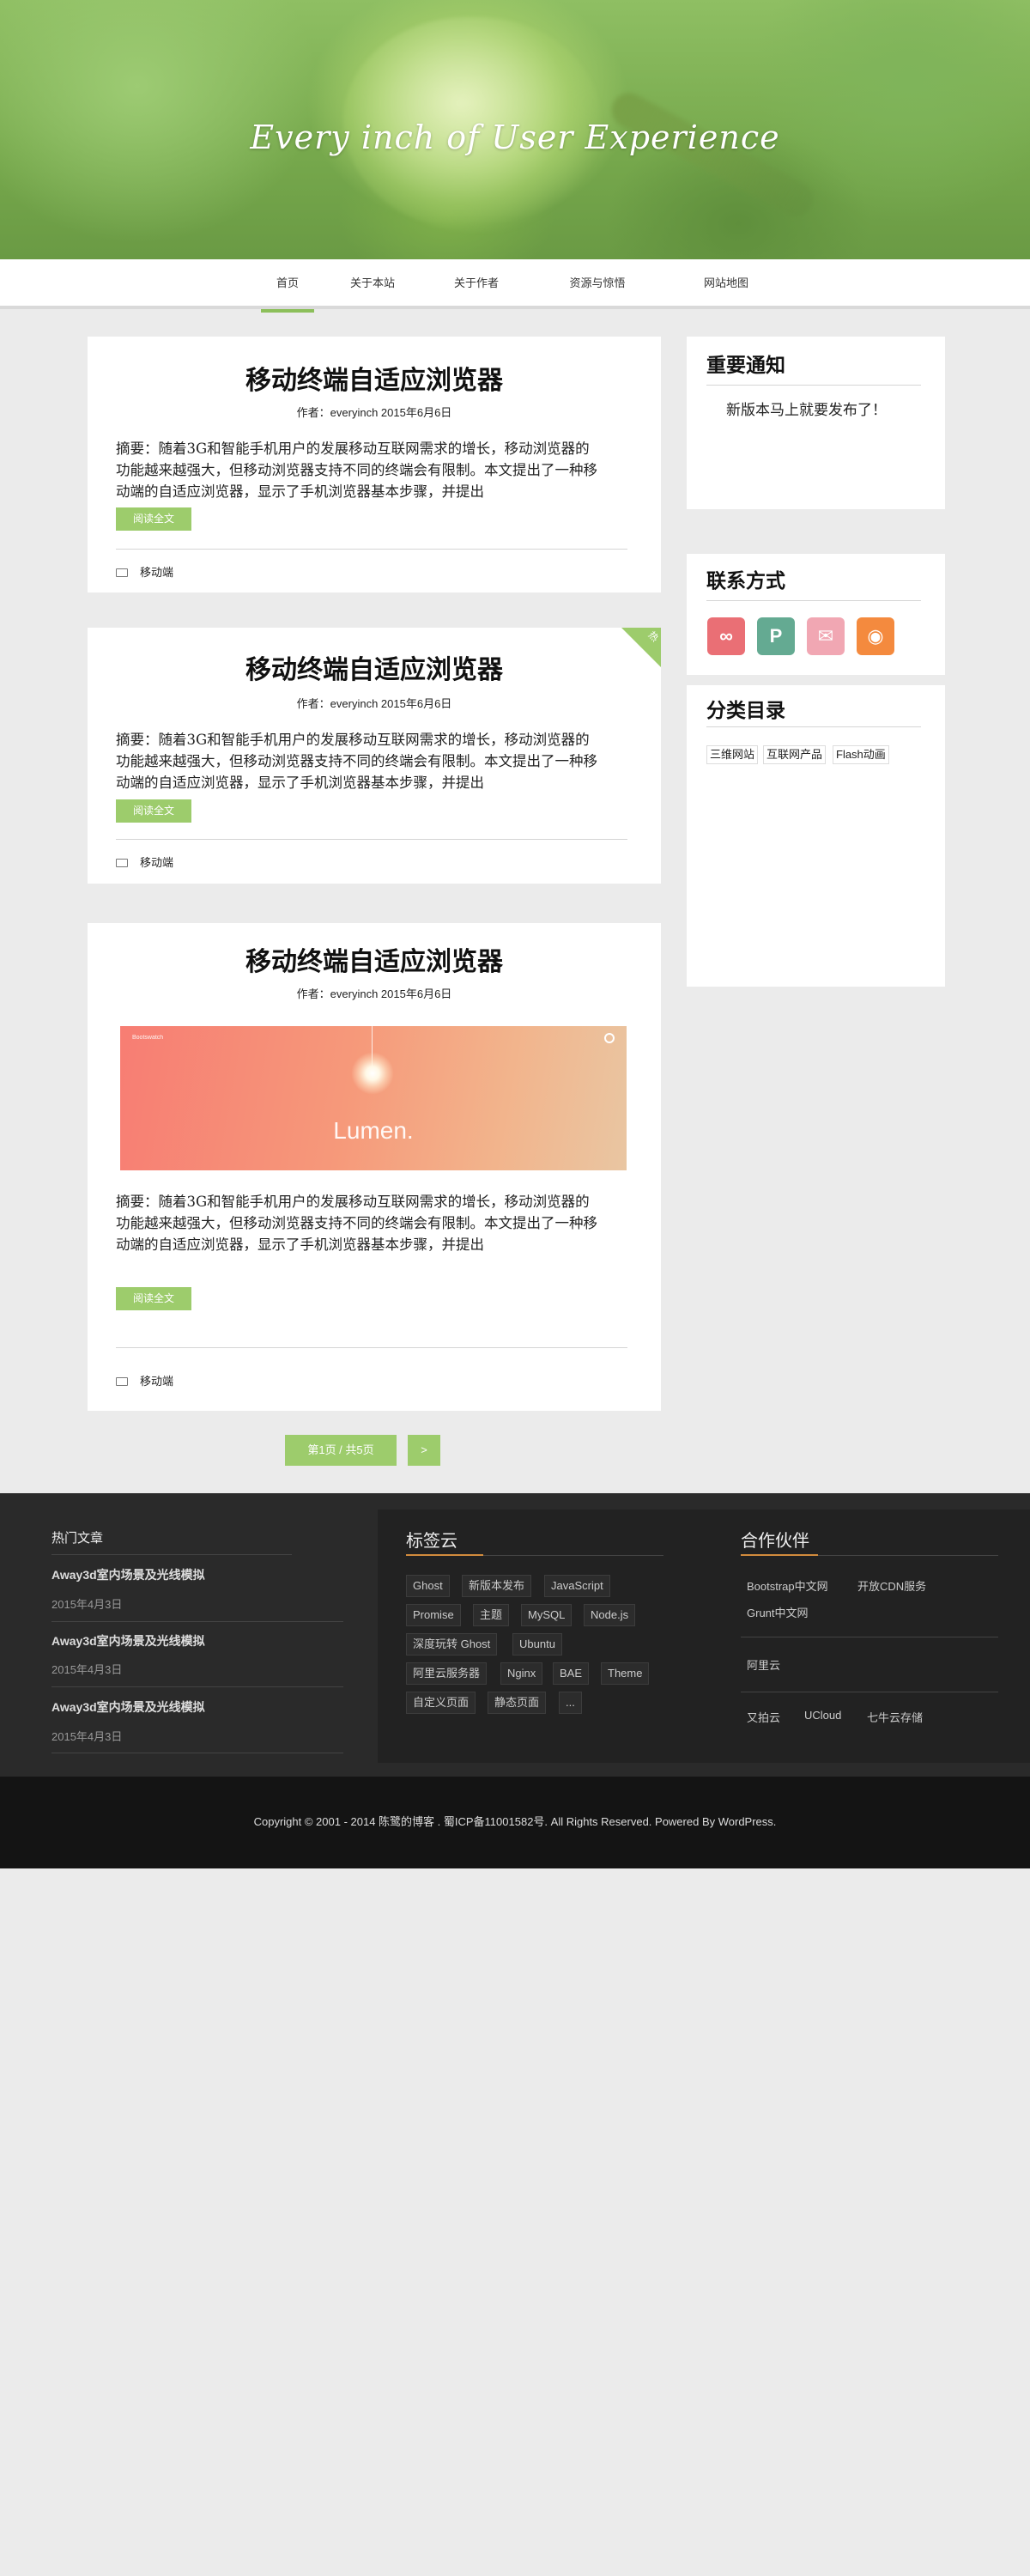 The width and height of the screenshot is (1030, 2576). I want to click on tag-item: Theme, so click(625, 1674).